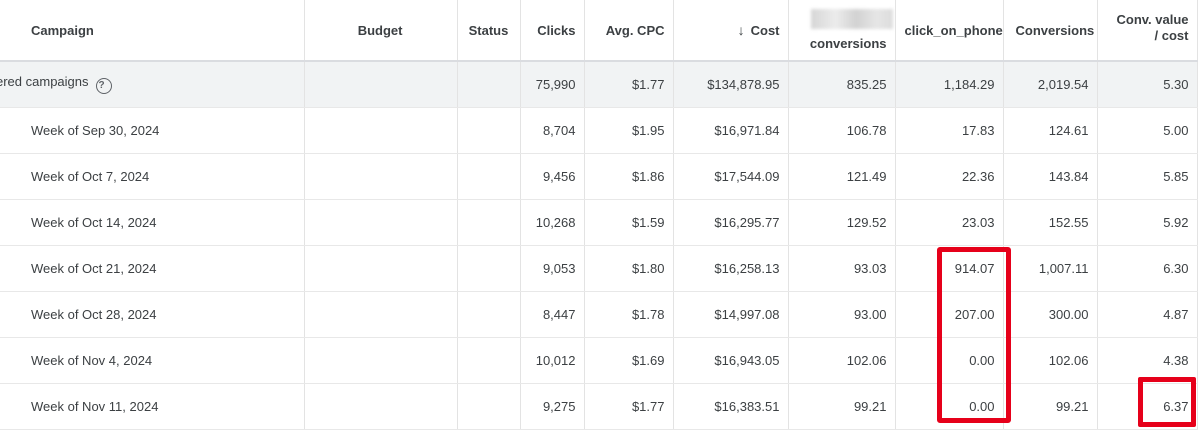 This screenshot has height=430, width=1199. What do you see at coordinates (552, 84) in the screenshot?
I see `total-clicks: 75,990` at bounding box center [552, 84].